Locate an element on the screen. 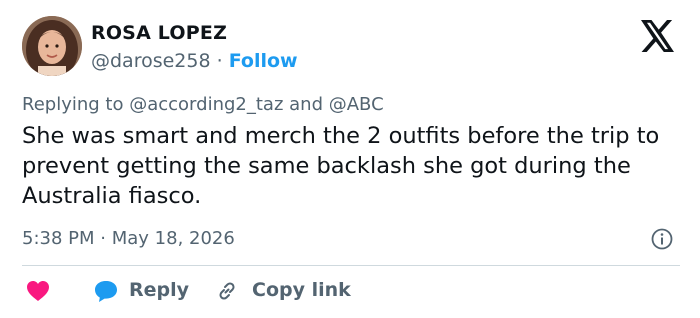 This screenshot has height=318, width=700. tweet-timestamp: 5:38 PM · May 18, 2026 is located at coordinates (128, 238).